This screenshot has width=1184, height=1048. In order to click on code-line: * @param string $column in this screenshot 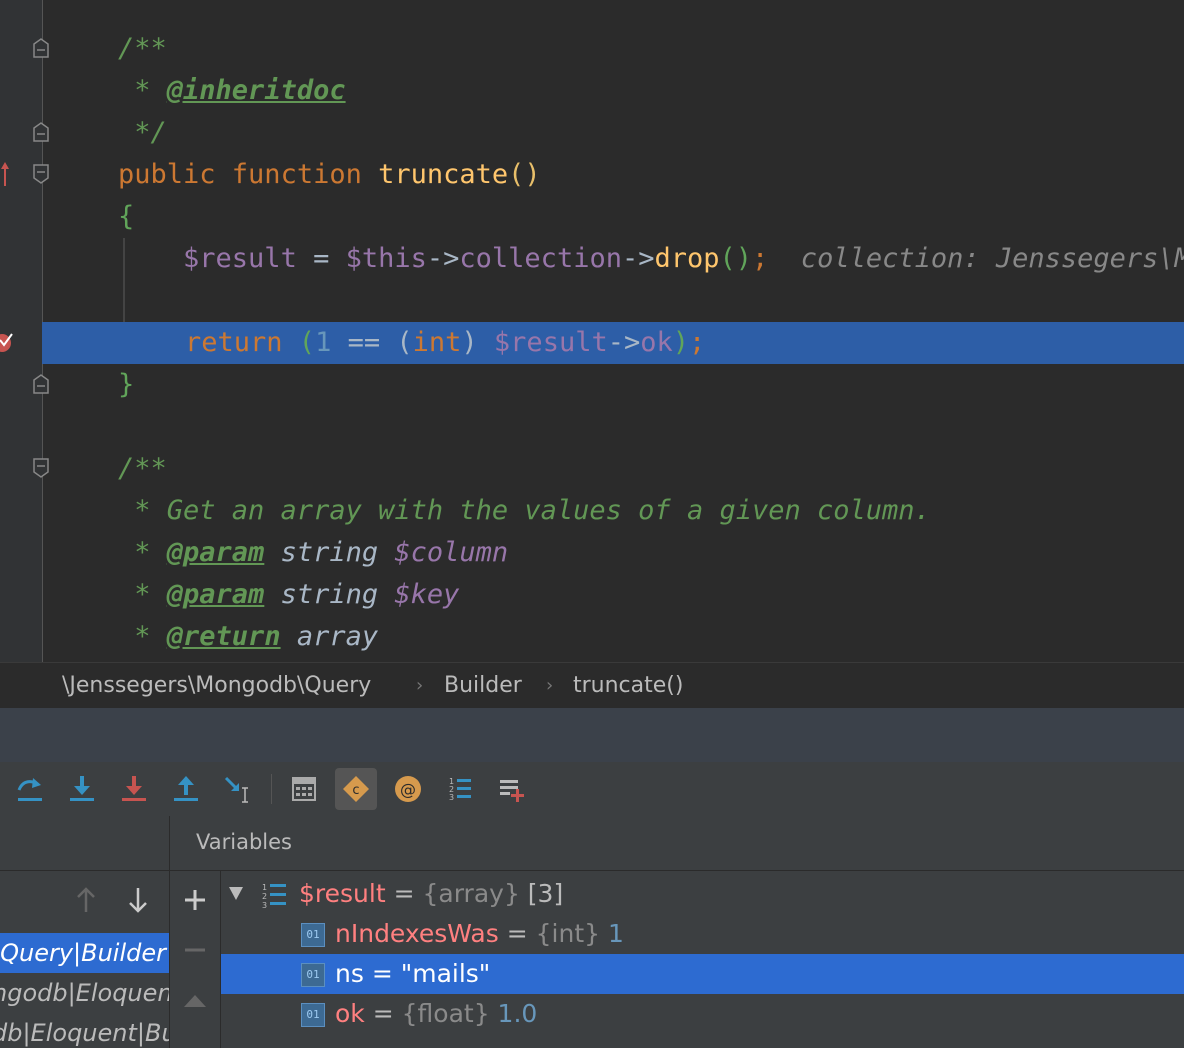, I will do `click(592, 553)`.